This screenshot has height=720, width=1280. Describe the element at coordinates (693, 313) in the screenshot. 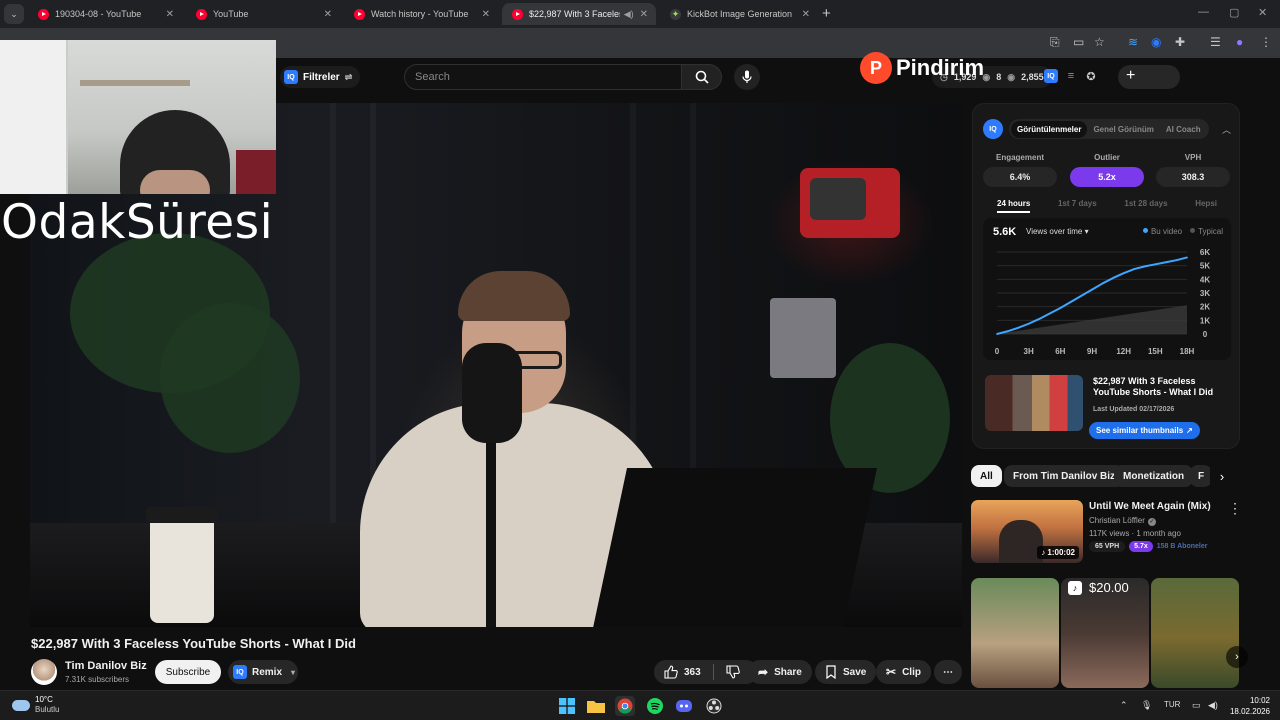

I see `curtain-fold` at that location.